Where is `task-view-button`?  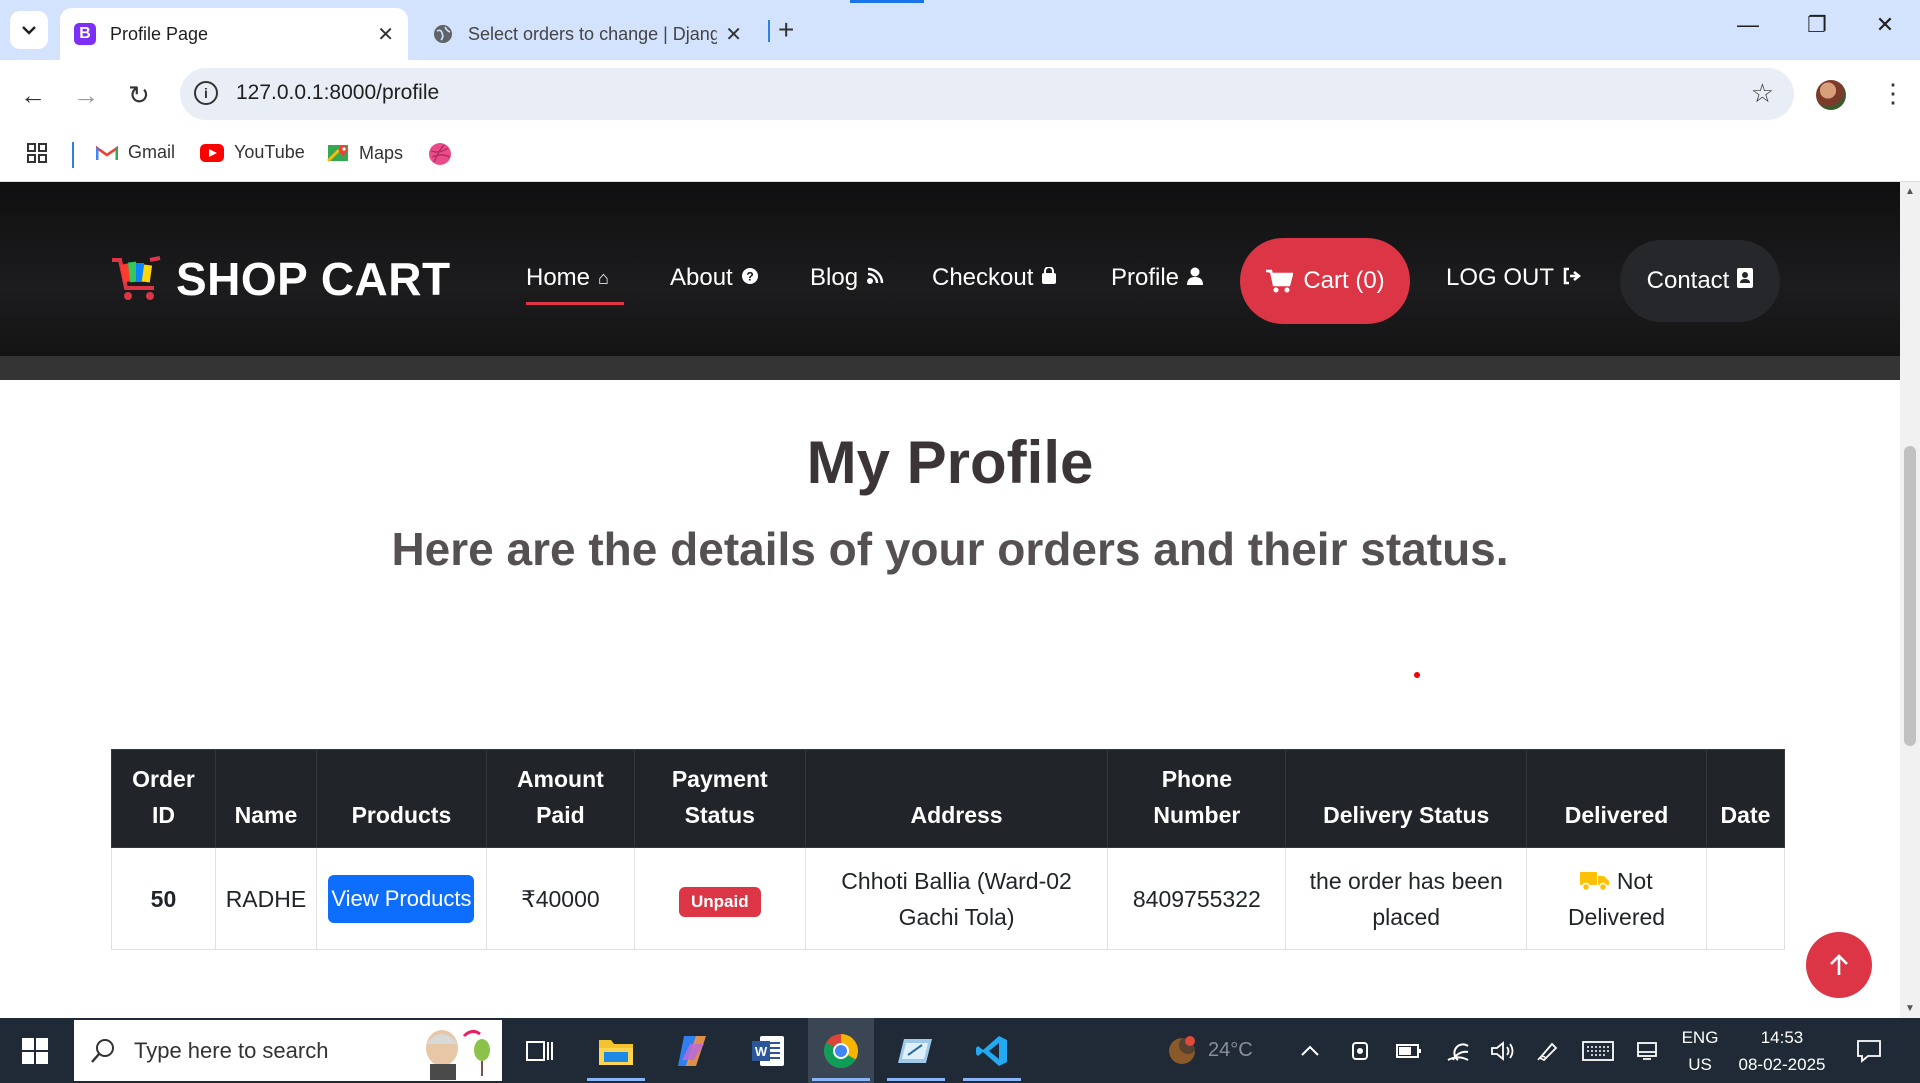
task-view-button is located at coordinates (540, 1050).